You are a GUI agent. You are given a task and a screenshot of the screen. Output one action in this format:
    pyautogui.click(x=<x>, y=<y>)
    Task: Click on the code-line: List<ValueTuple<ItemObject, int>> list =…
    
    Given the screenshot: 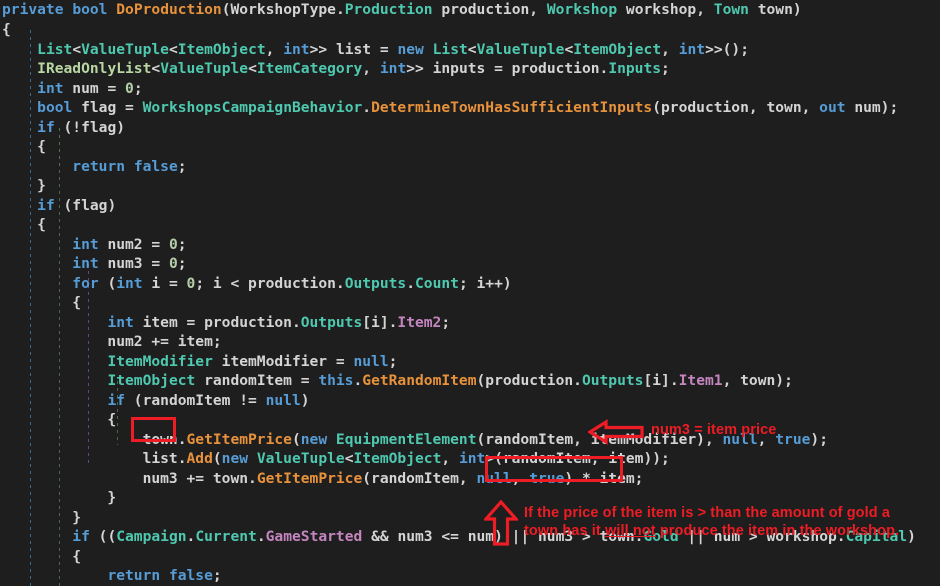 What is the action you would take?
    pyautogui.click(x=393, y=49)
    